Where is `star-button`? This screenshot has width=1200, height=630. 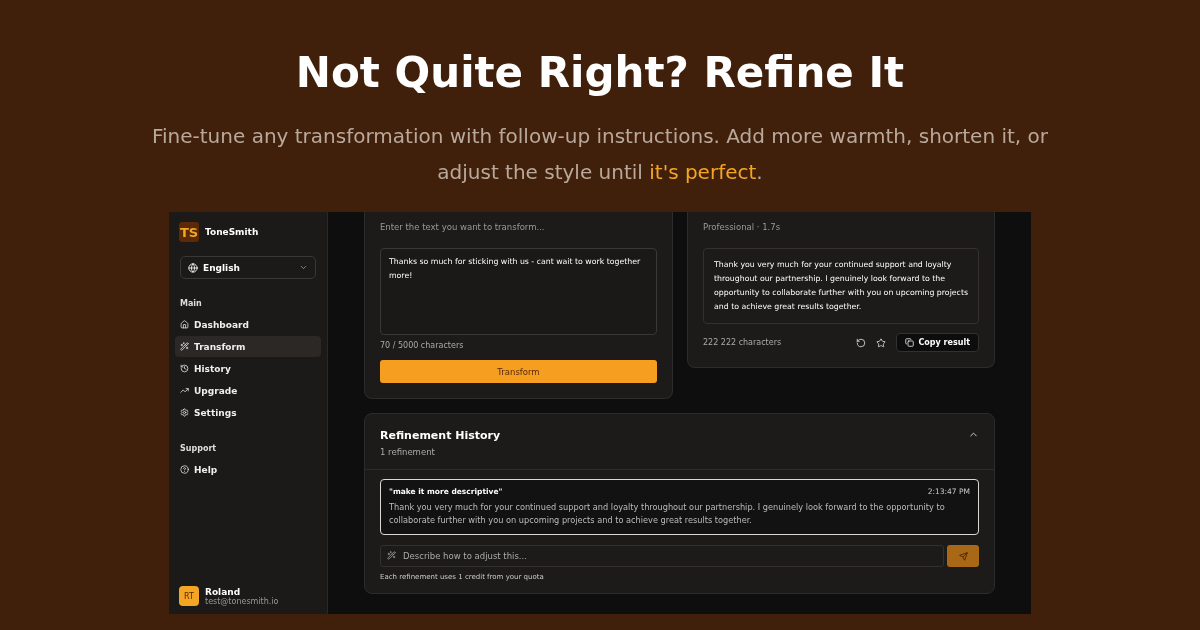 star-button is located at coordinates (880, 342).